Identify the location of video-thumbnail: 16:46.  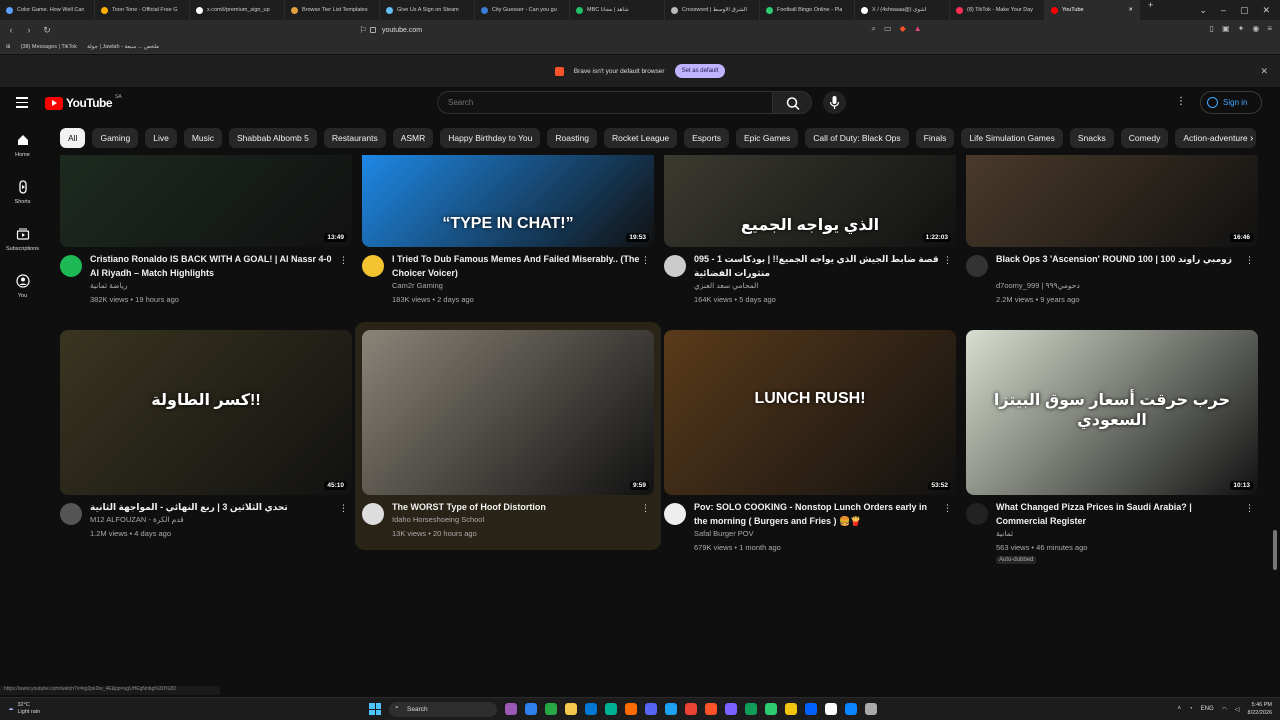
(1112, 201).